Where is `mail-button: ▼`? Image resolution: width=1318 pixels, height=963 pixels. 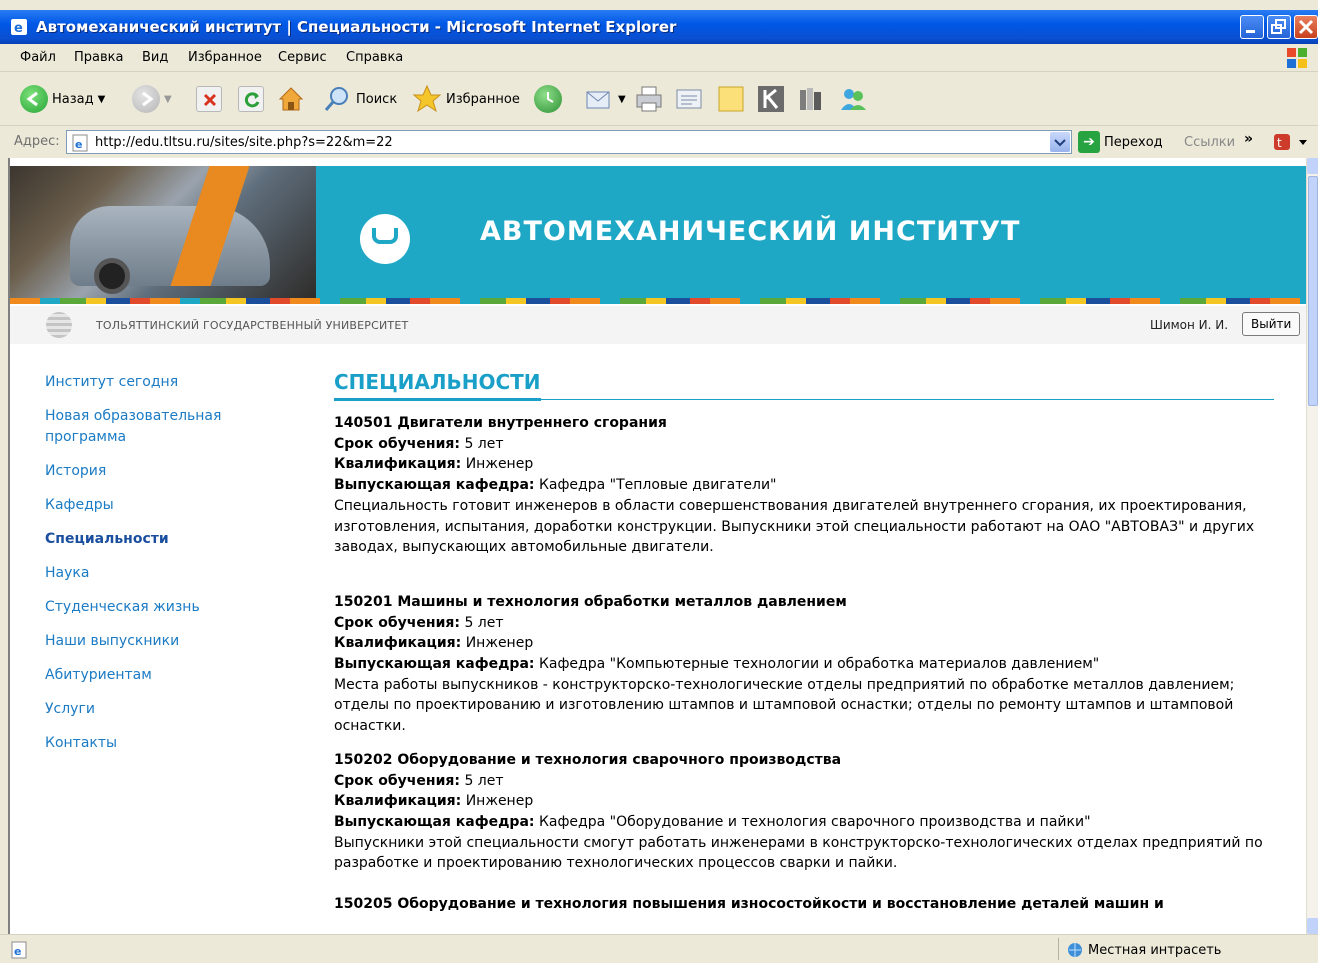
mail-button: ▼ is located at coordinates (605, 99).